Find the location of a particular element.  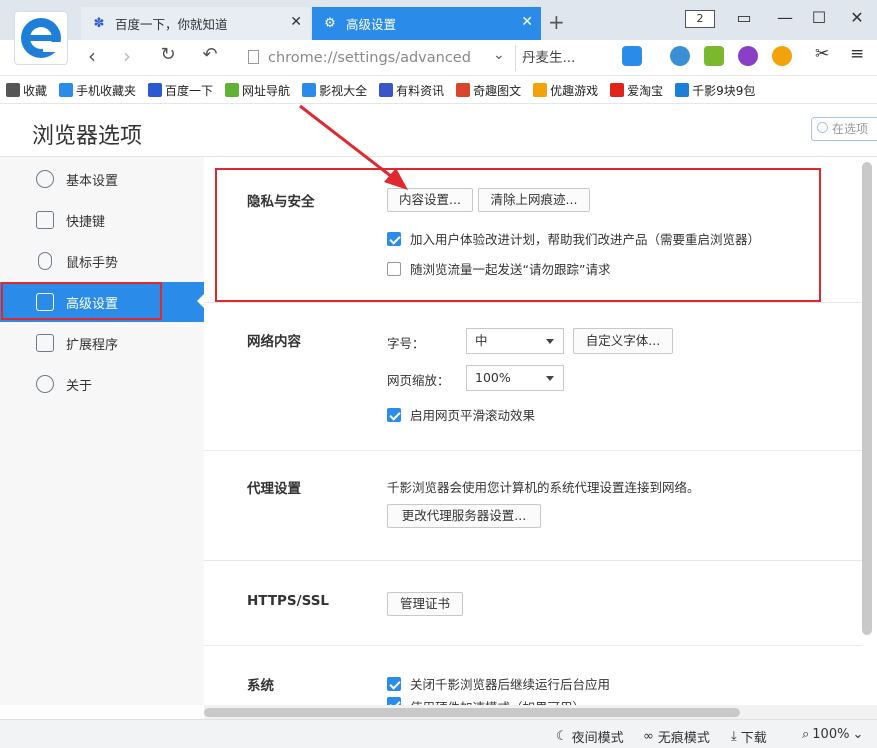

zoom-control: ⌕ 100% ⌄ is located at coordinates (832, 734).